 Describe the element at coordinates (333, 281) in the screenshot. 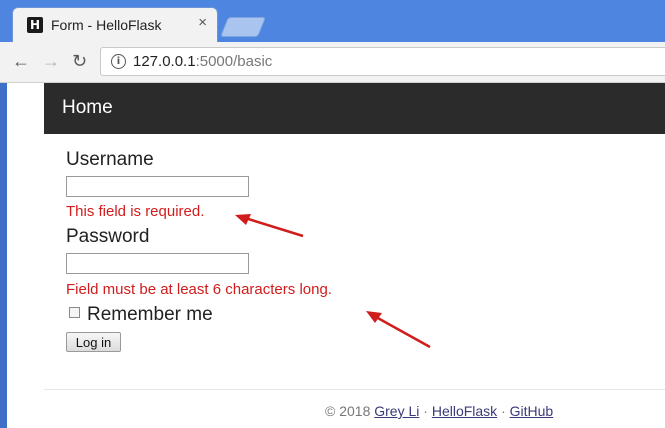

I see `annotation-arrows` at that location.